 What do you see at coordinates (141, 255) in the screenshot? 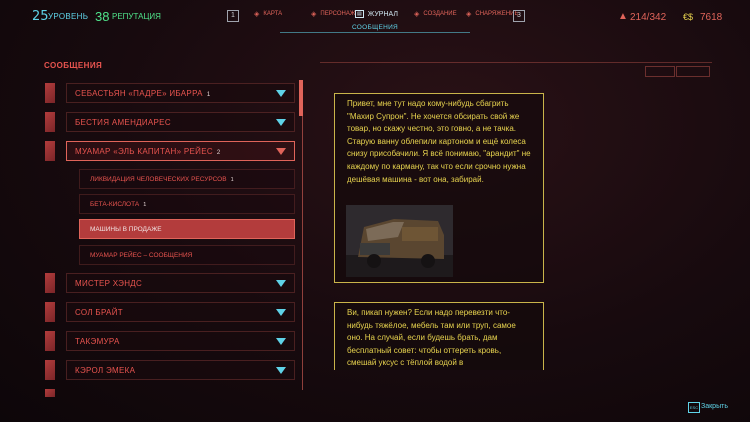
I see `thread-name: МУАМАР РЕЙЕС – СООБЩЕНИЯ` at bounding box center [141, 255].